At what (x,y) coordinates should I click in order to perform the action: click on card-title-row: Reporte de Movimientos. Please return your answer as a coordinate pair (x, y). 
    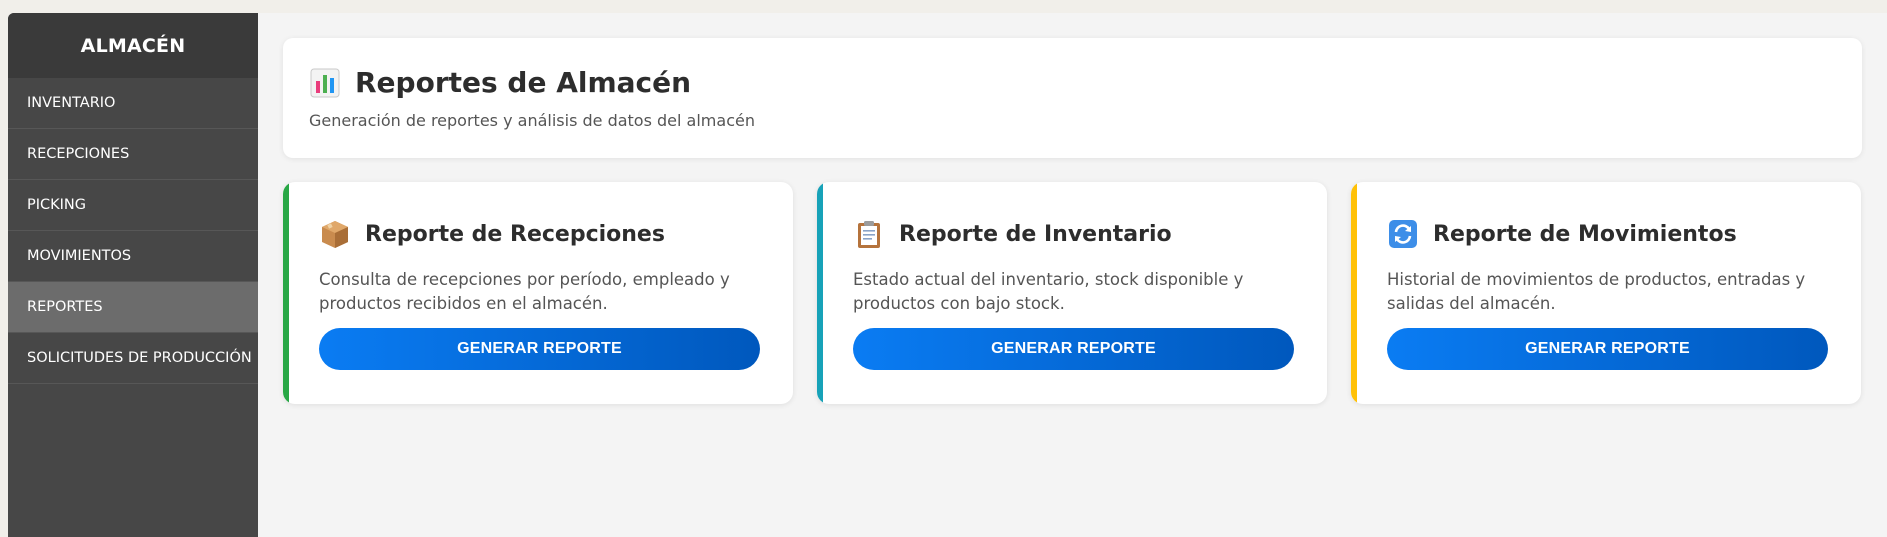
    Looking at the image, I should click on (1609, 234).